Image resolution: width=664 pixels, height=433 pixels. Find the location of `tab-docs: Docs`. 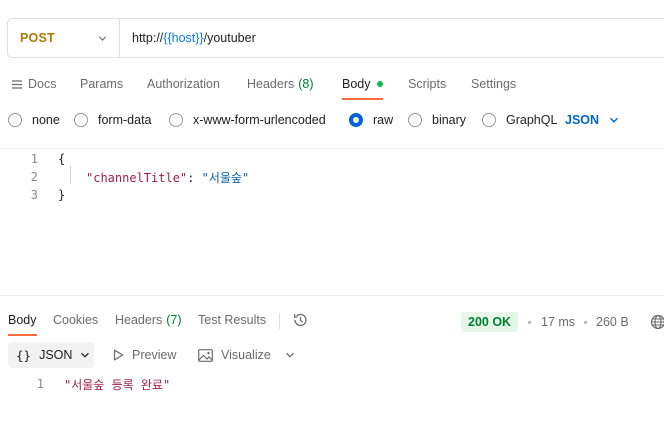

tab-docs: Docs is located at coordinates (34, 84).